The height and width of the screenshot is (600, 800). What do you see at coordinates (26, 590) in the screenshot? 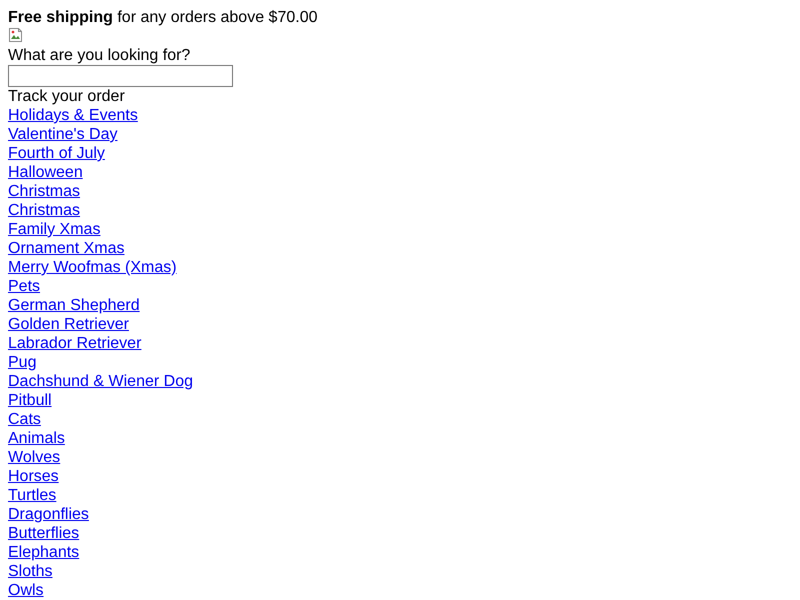
I see `category-link: Owls` at bounding box center [26, 590].